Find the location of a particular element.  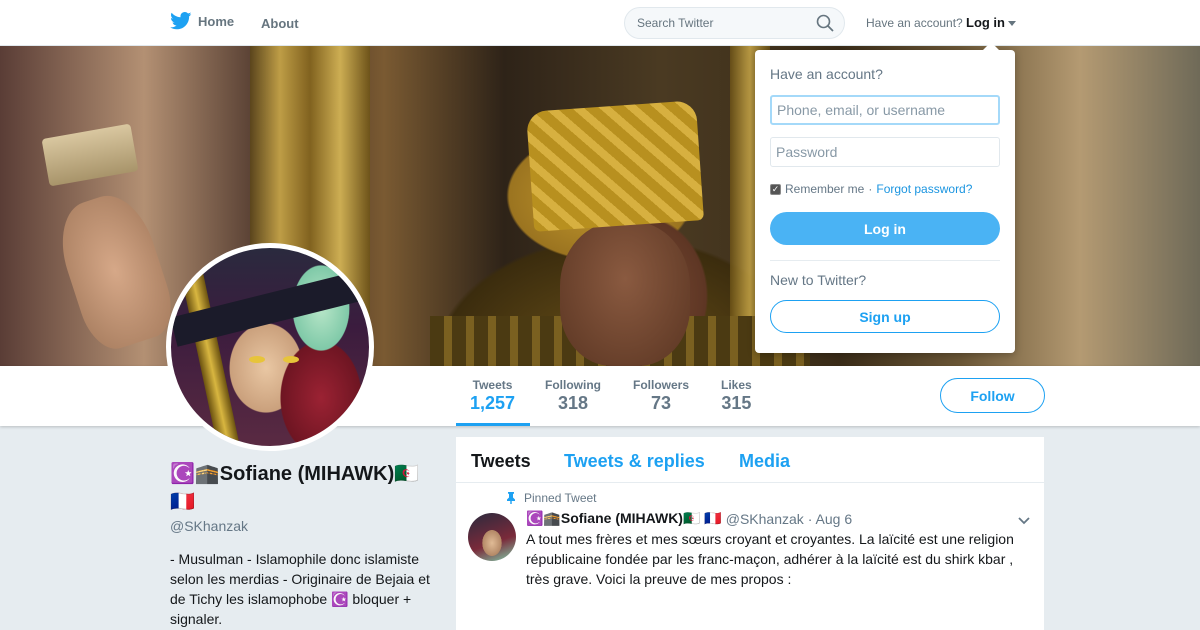

twitter-bird-icon is located at coordinates (181, 21).